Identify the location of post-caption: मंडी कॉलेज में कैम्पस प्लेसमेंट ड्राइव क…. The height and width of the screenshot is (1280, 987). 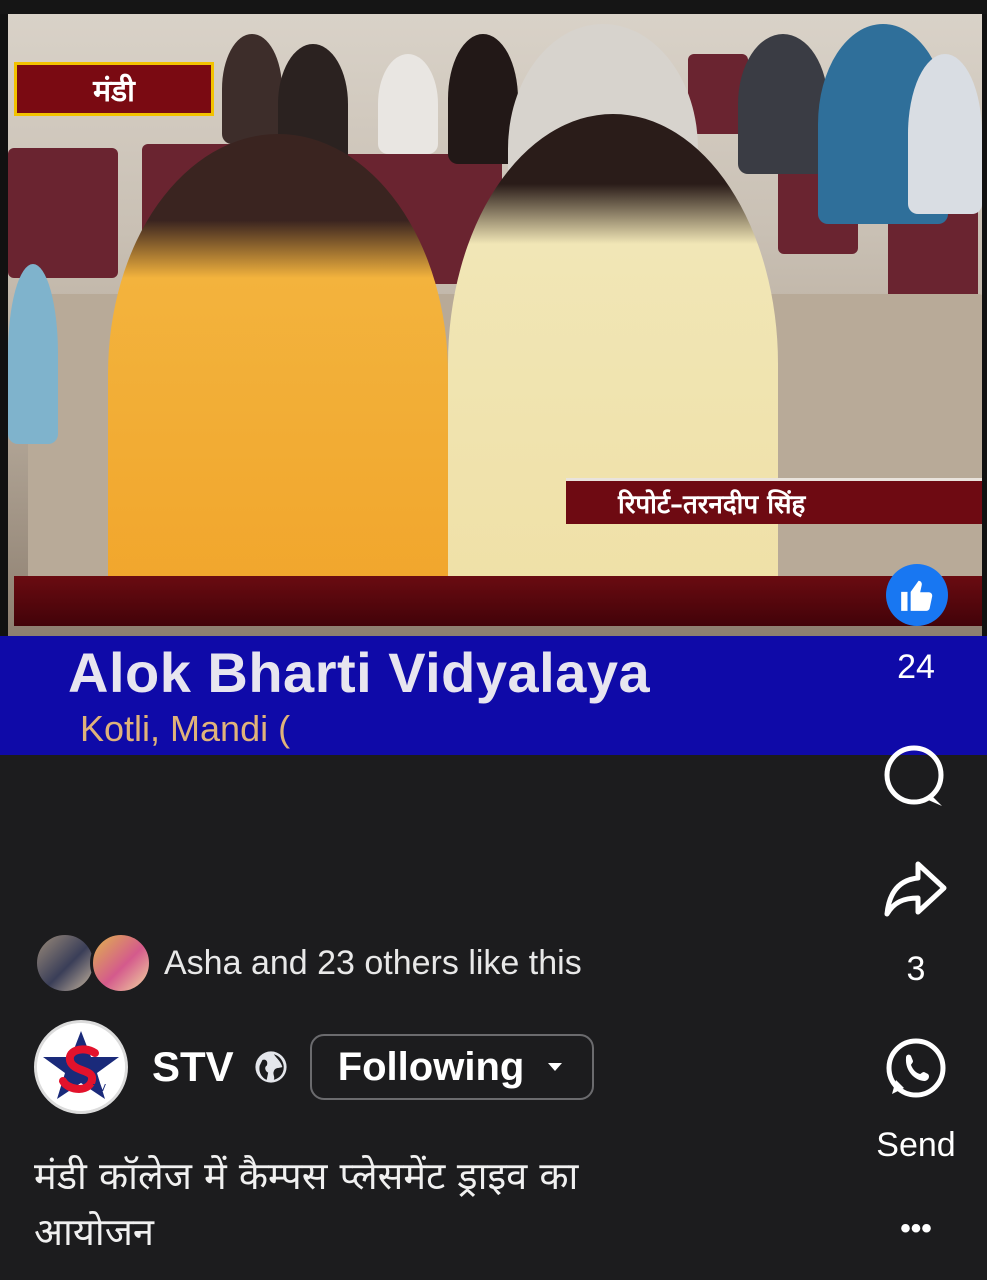
(414, 1204).